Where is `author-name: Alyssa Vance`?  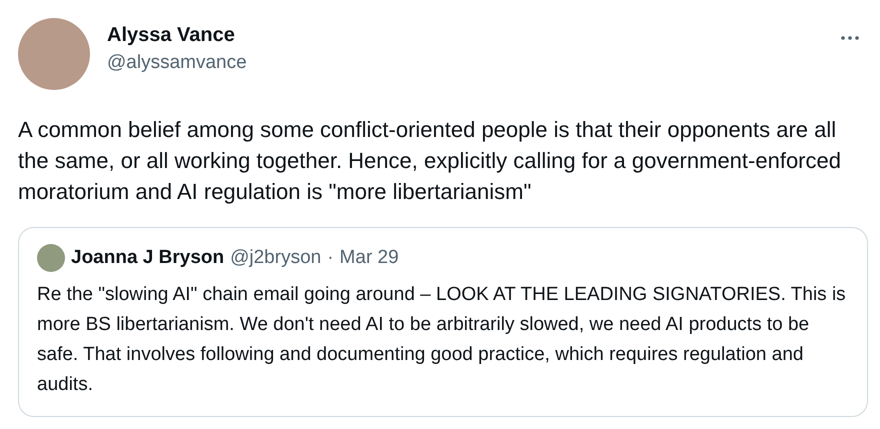
author-name: Alyssa Vance is located at coordinates (177, 35).